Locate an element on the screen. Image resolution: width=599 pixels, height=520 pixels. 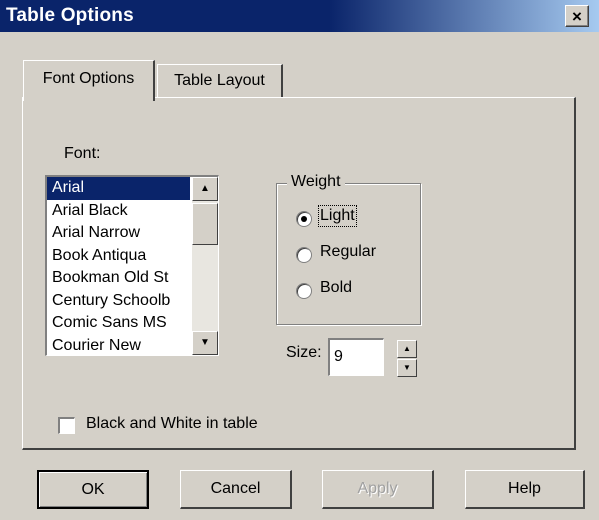
tab-font-options-label: Font Options is located at coordinates (88, 78).